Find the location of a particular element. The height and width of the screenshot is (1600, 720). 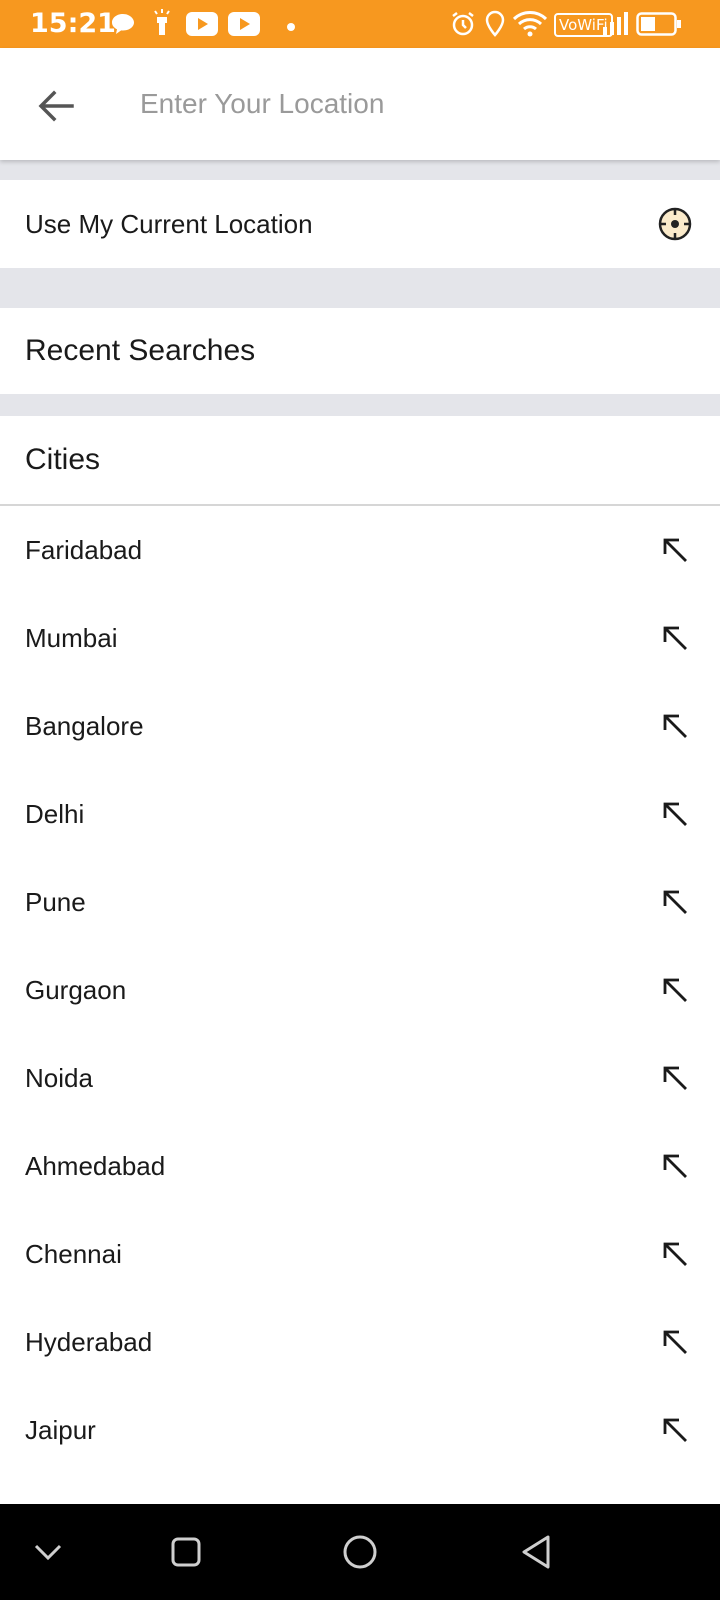

signal-icon is located at coordinates (615, 26).